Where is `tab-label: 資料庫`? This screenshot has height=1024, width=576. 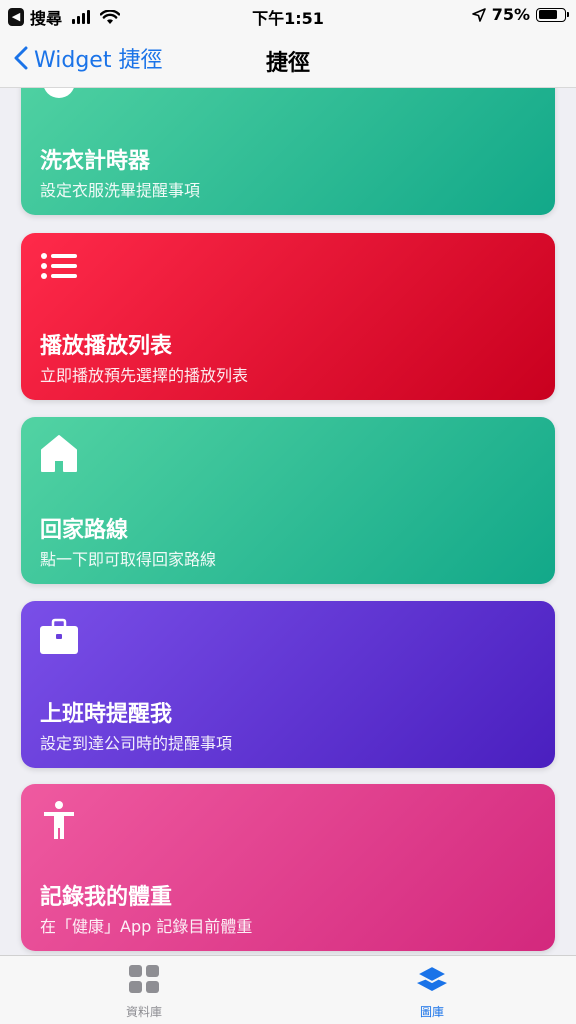
tab-label: 資料庫 is located at coordinates (143, 1012).